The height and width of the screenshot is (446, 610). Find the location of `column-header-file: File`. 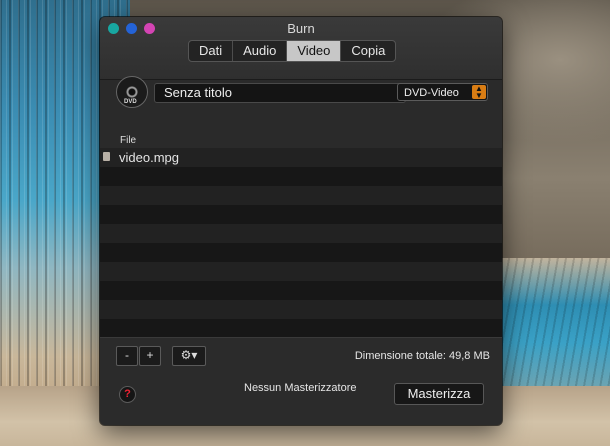

column-header-file: File is located at coordinates (128, 140).